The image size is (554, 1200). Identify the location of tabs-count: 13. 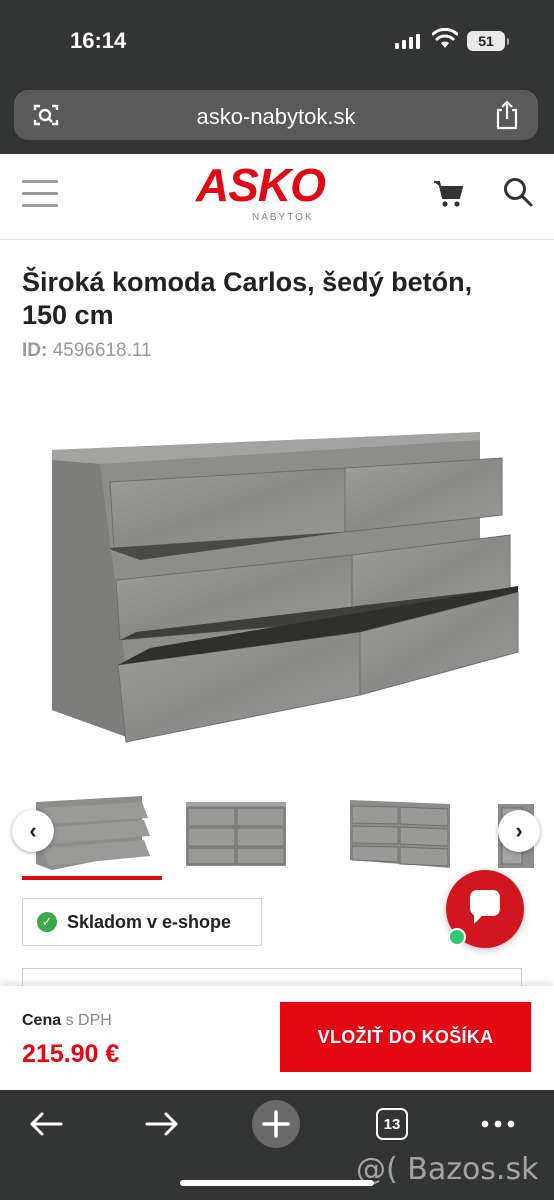
(392, 1124).